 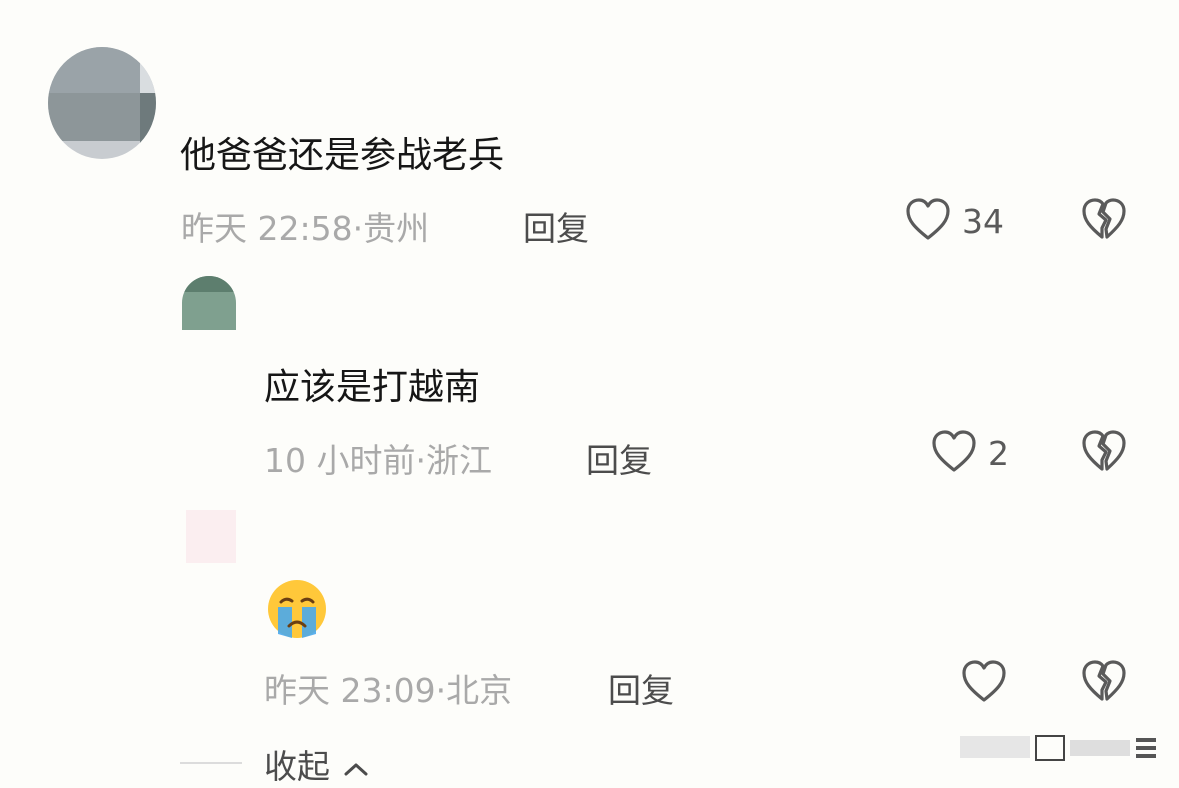 I want to click on comment-time: 昨天 22:58, so click(x=267, y=228).